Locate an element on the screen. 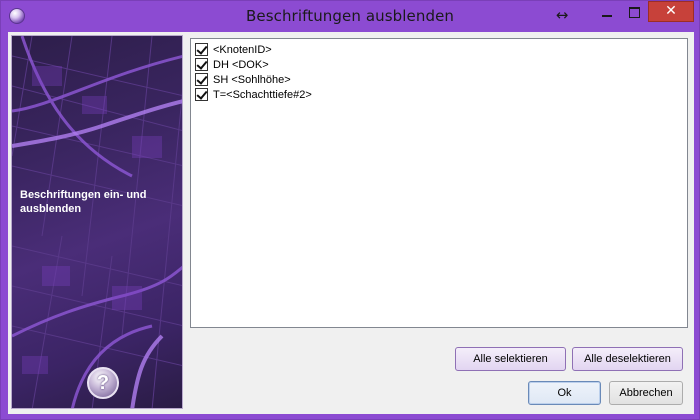 This screenshot has height=420, width=700. maximize-button is located at coordinates (634, 12).